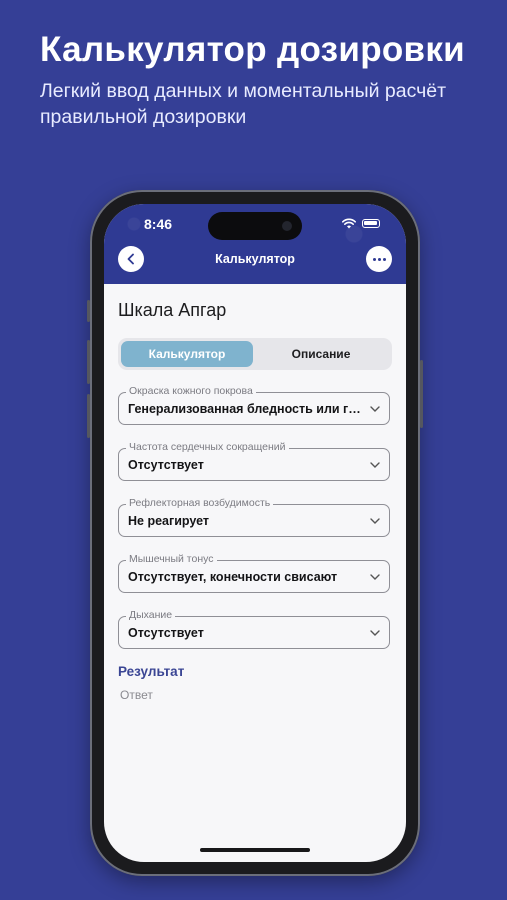  What do you see at coordinates (254, 517) in the screenshot?
I see `reflex-select: Рефлекторная возбудимость Не реагирует` at bounding box center [254, 517].